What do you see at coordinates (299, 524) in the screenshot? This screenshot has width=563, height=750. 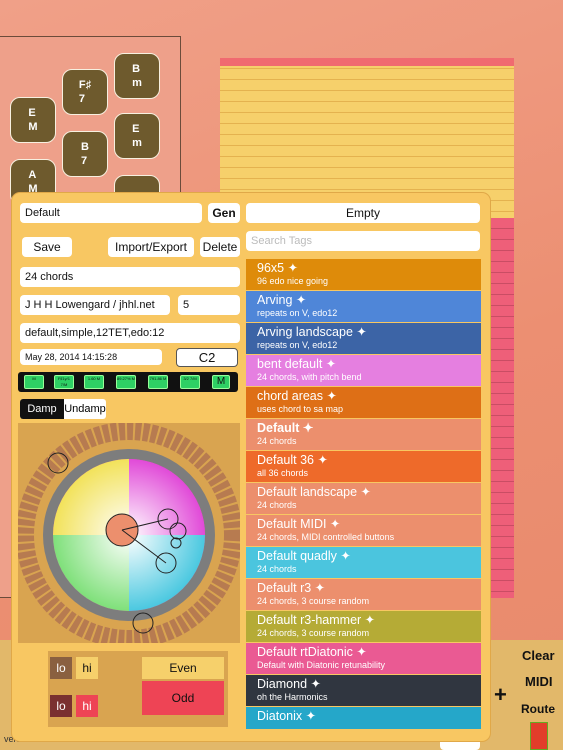 I see `preset-name: Default MIDI ✦` at bounding box center [299, 524].